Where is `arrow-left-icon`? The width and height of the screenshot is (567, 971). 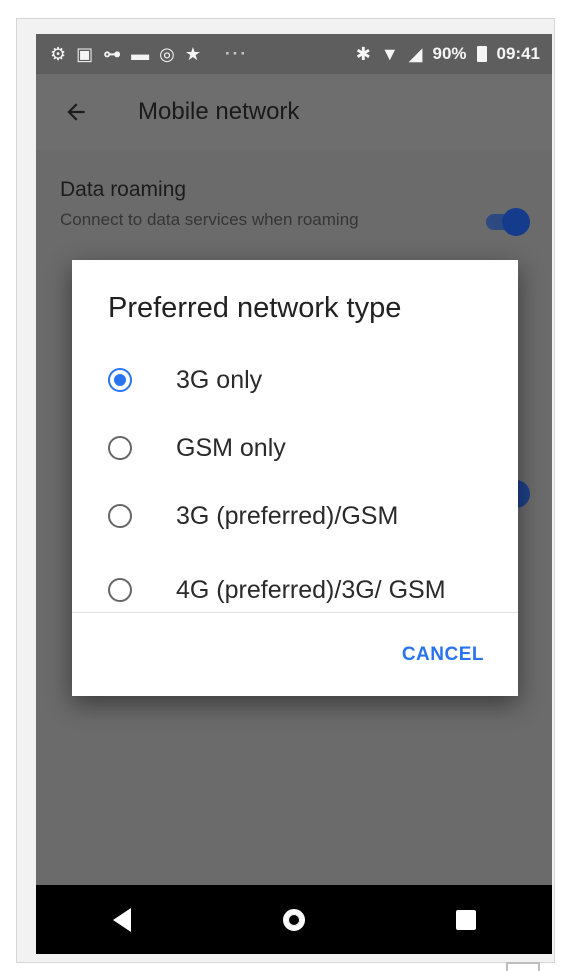 arrow-left-icon is located at coordinates (76, 112).